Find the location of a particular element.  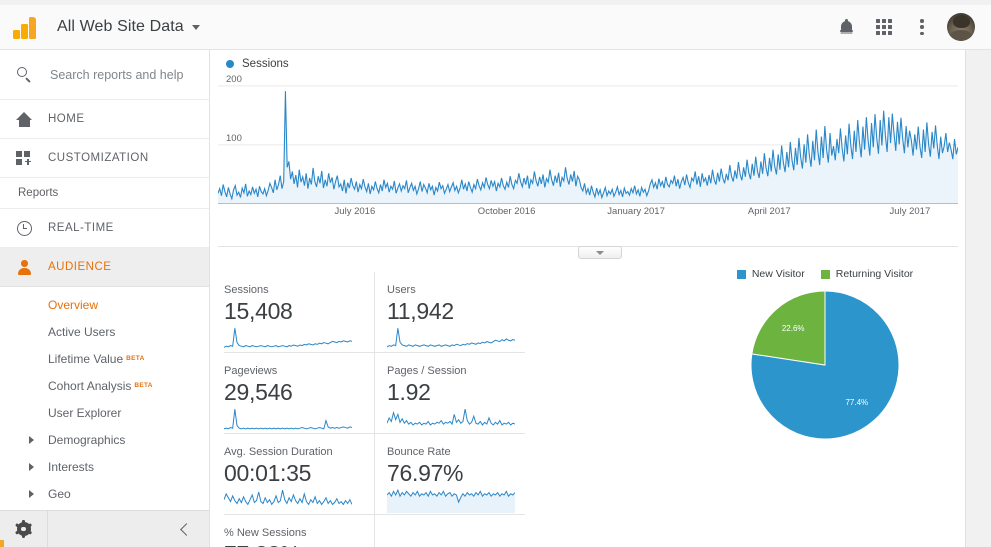

legend-swatch-icon is located at coordinates (825, 274).